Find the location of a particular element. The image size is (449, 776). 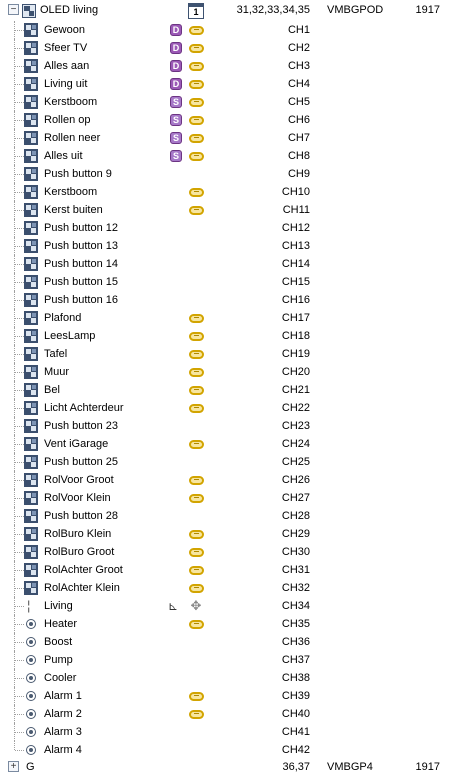

collapse-toggle-icon: − is located at coordinates (13, 9).